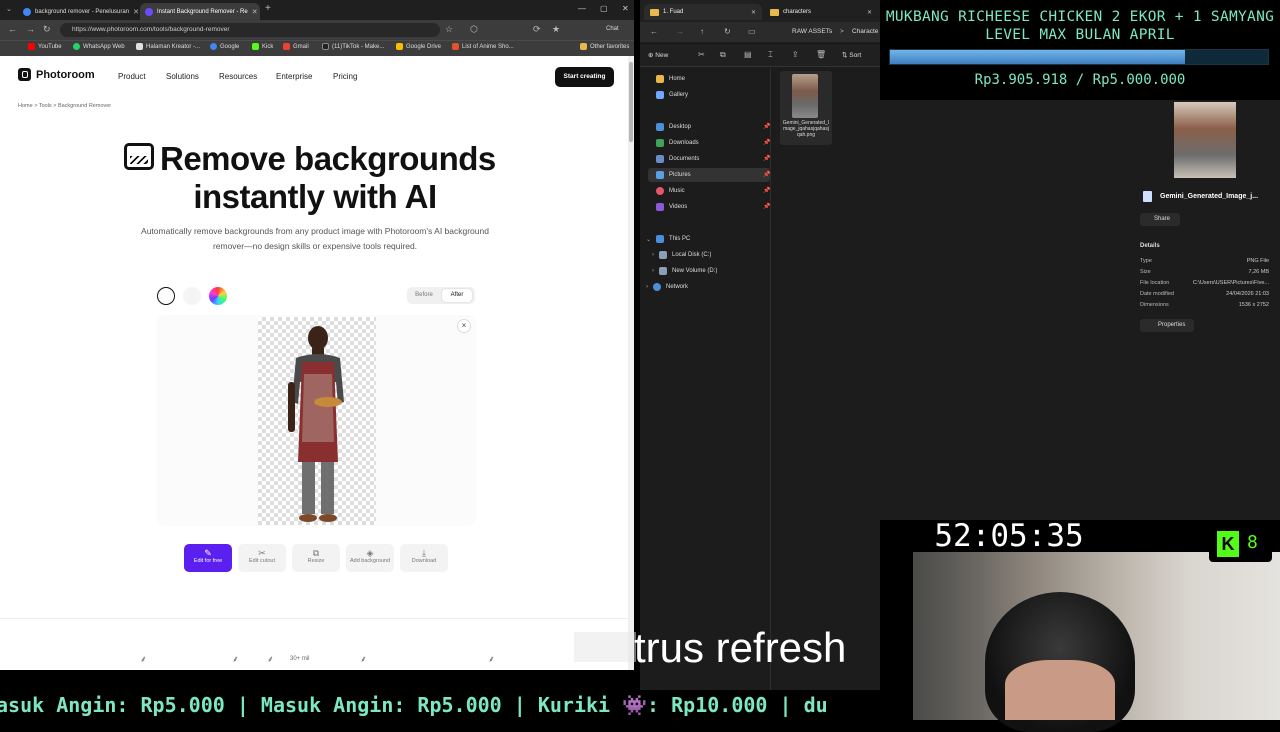 The image size is (1280, 732). Describe the element at coordinates (658, 55) in the screenshot. I see `new-button: ⊕ New` at that location.